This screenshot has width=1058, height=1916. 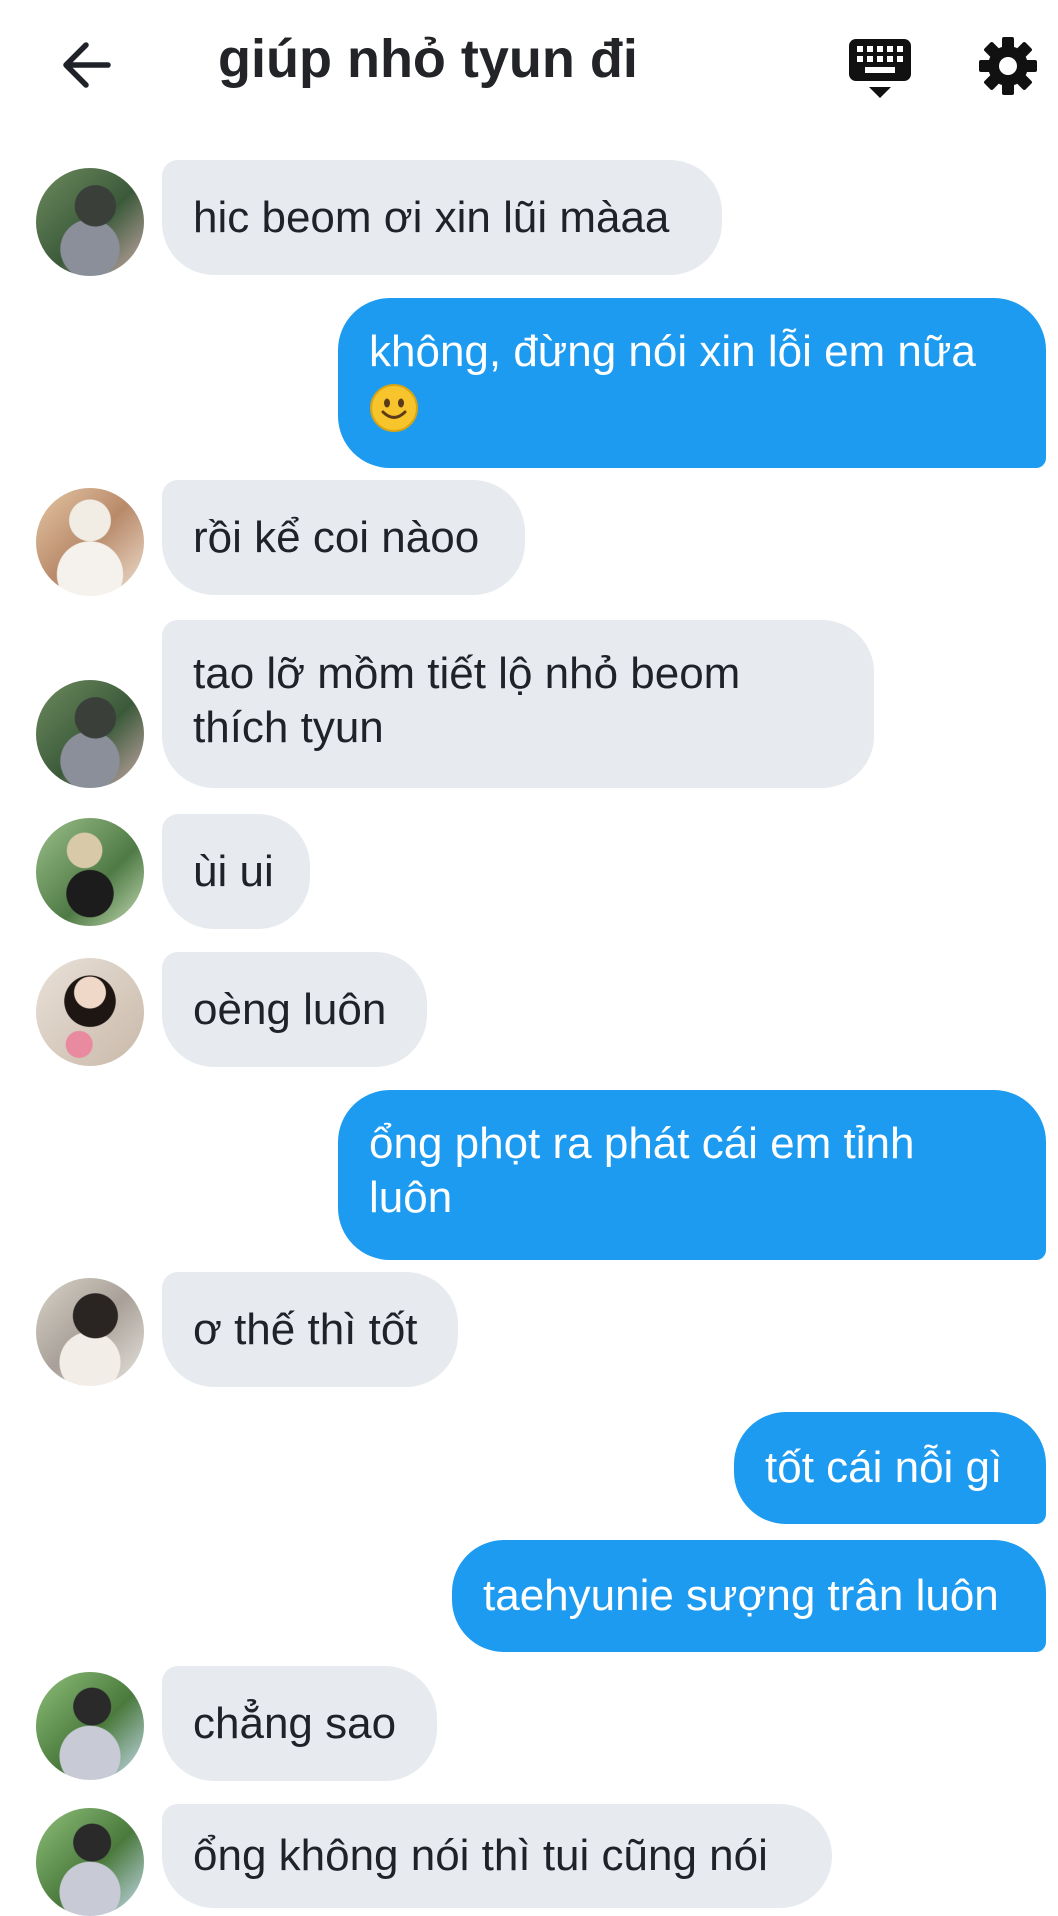 What do you see at coordinates (294, 1009) in the screenshot?
I see `message-bubble: oèng luôn` at bounding box center [294, 1009].